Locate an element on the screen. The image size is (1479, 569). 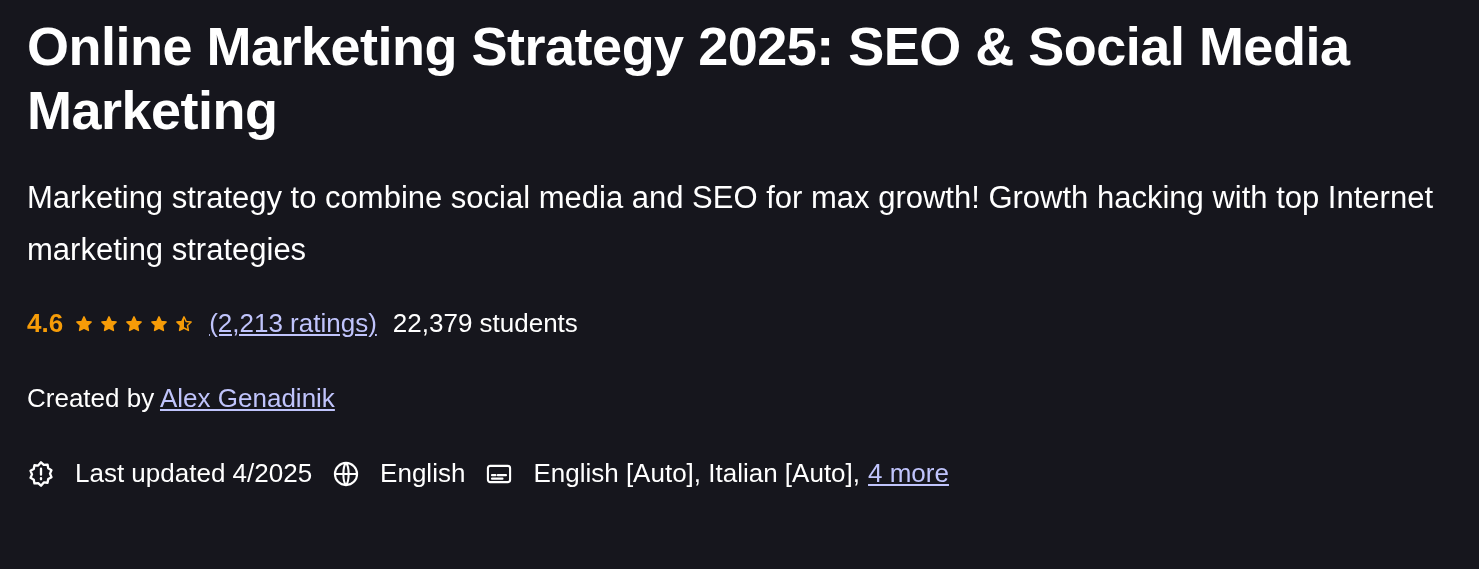
globe-icon is located at coordinates (346, 473).